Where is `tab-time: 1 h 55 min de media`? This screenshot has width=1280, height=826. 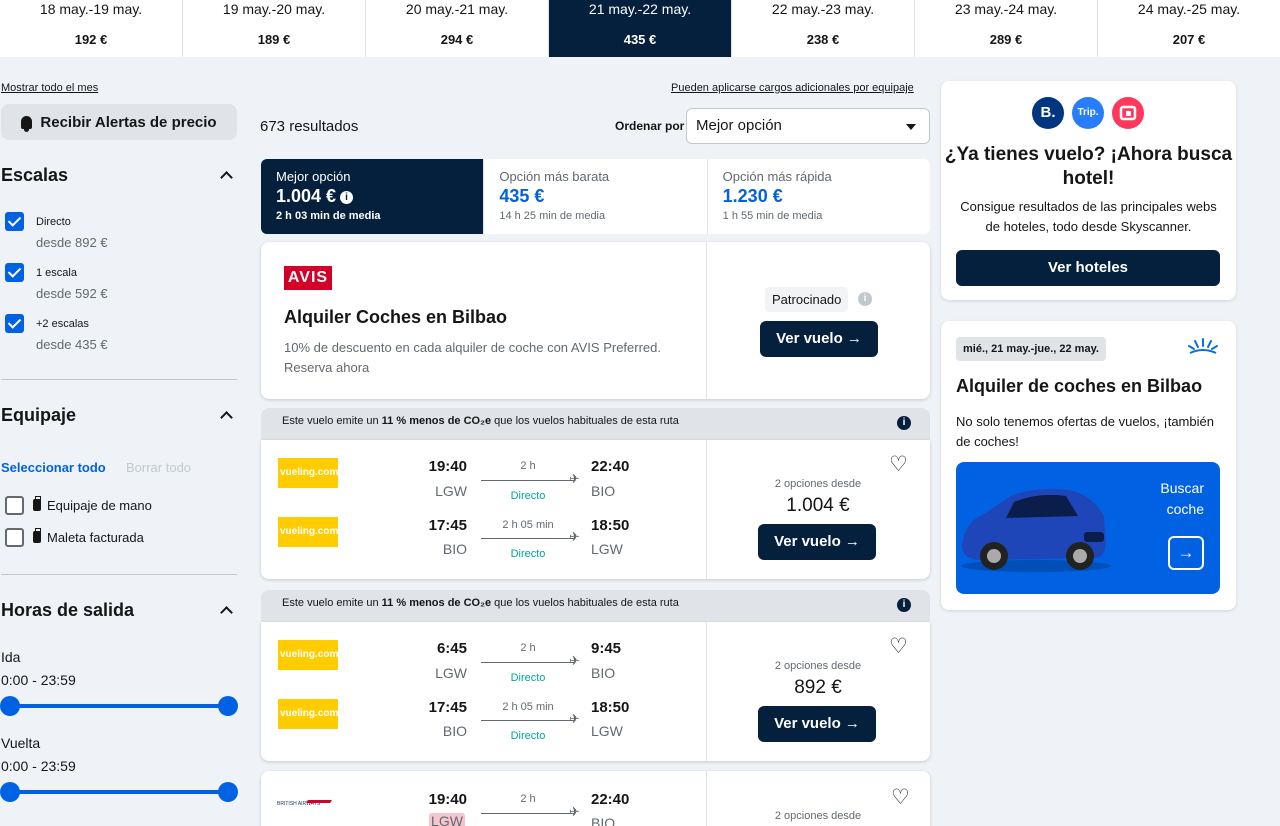 tab-time: 1 h 55 min de media is located at coordinates (772, 216).